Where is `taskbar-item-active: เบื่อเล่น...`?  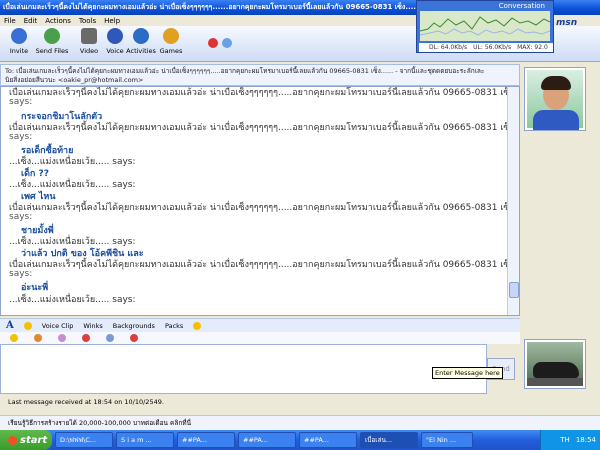 taskbar-item-active: เบื่อเล่น... is located at coordinates (389, 440).